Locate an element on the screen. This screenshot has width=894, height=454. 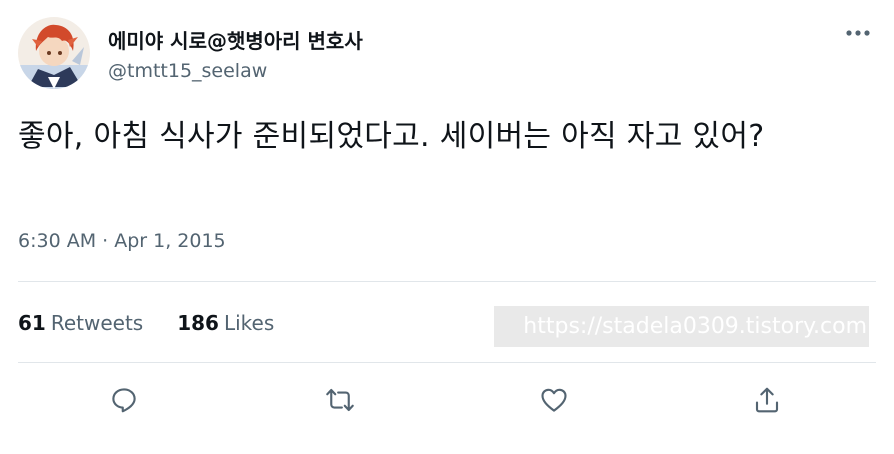
tweet-text: 좋아, 아침 식사가 준비되었다고. 세이버는 아직 자고 있어? is located at coordinates (391, 136).